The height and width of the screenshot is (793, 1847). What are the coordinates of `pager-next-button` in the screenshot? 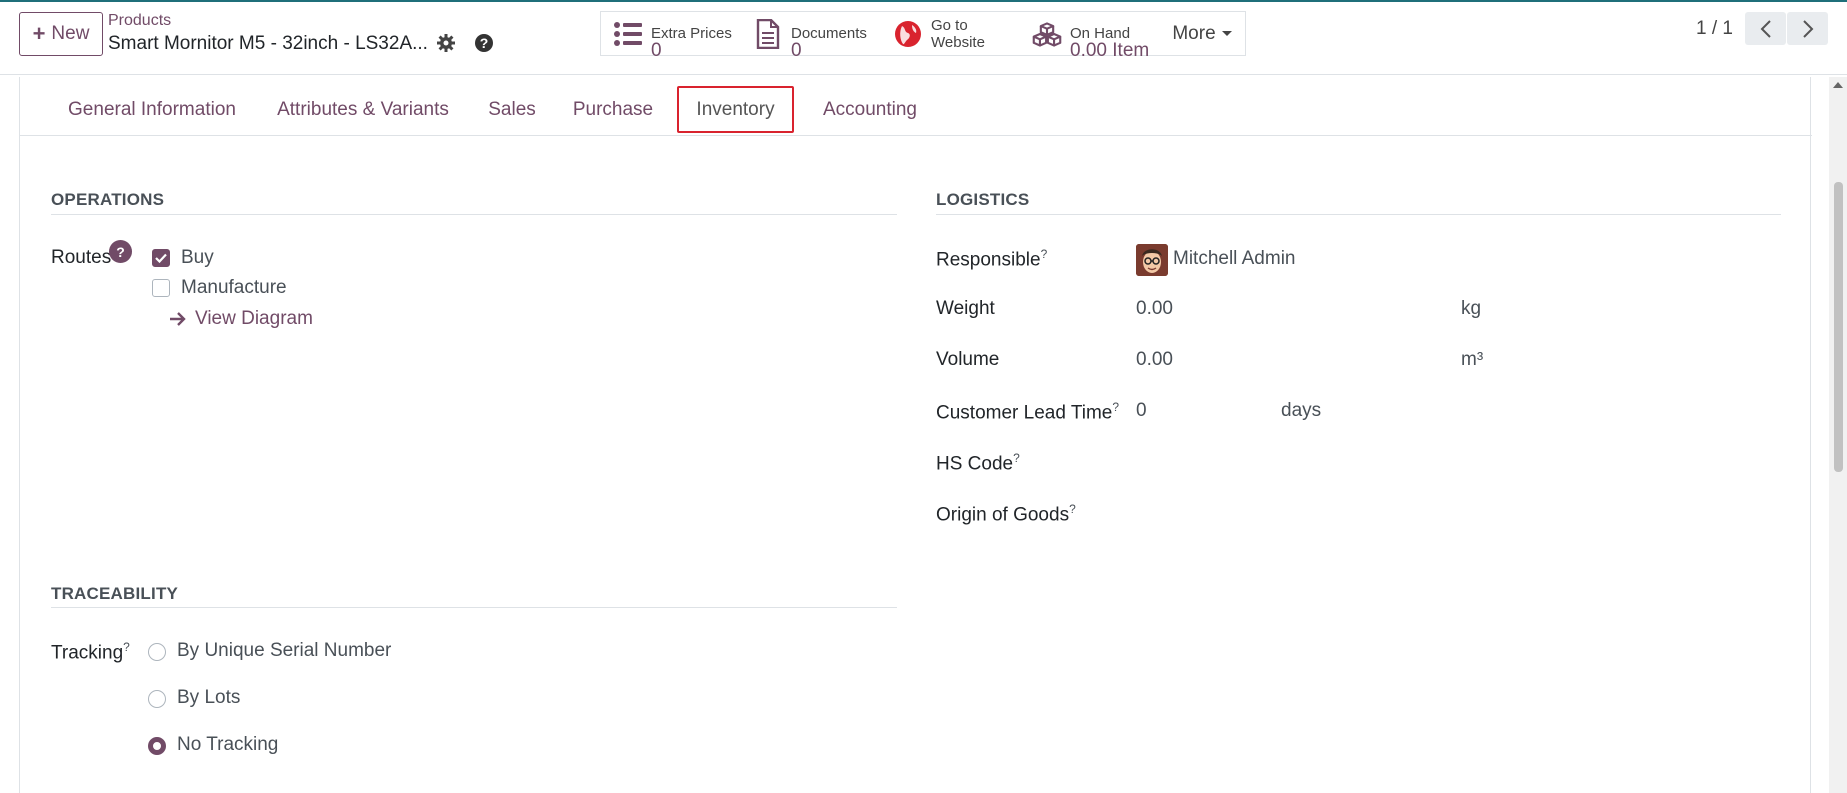 It's located at (1807, 28).